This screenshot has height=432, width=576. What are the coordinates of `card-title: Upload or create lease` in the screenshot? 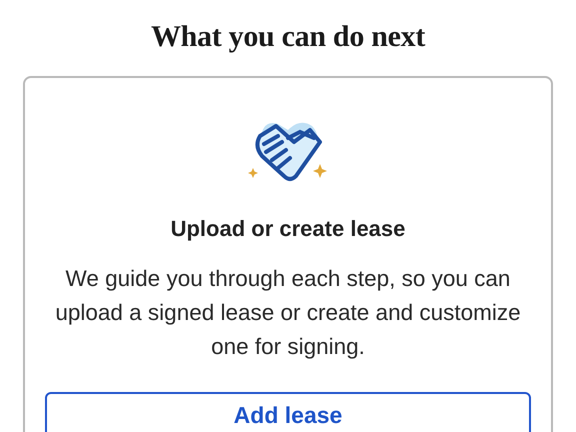 It's located at (288, 229).